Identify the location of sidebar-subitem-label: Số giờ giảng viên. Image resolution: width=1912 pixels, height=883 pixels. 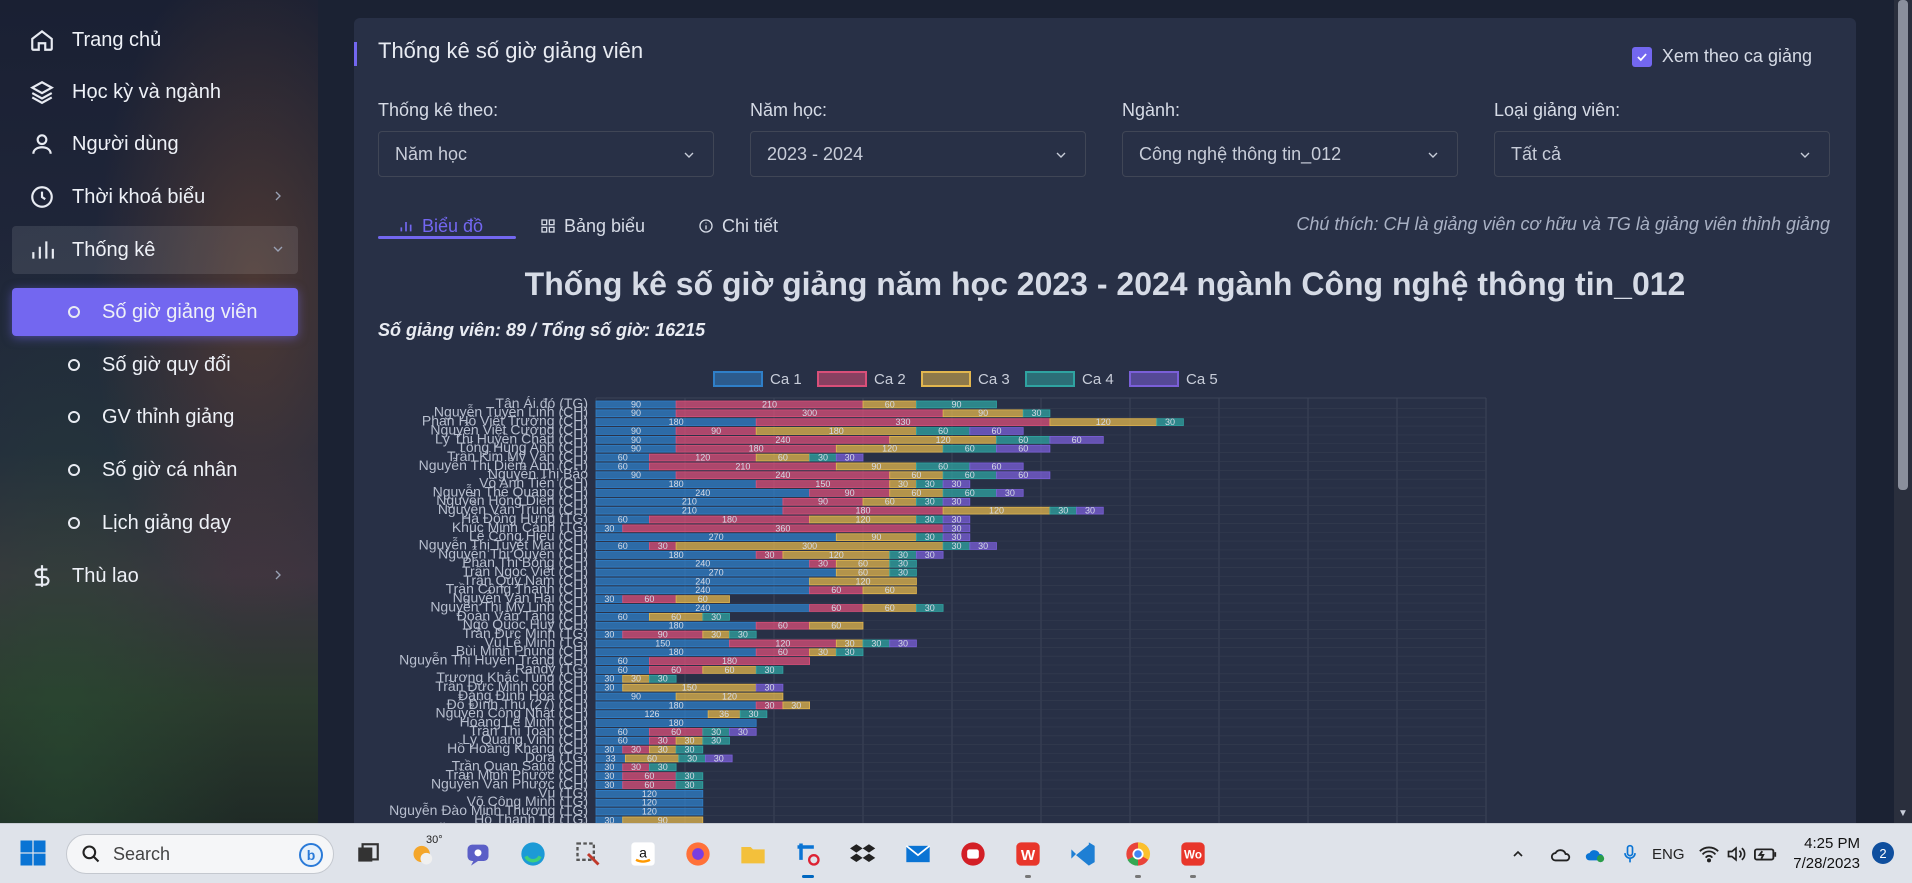
(180, 311).